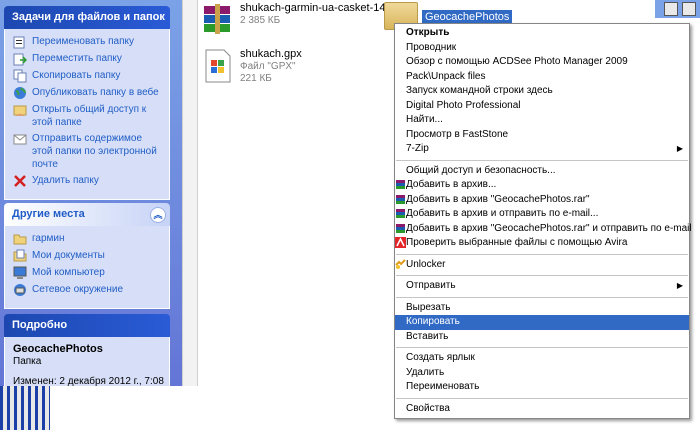 The width and height of the screenshot is (700, 430). I want to click on menu-item-send-to: Отправить ▶, so click(542, 286).